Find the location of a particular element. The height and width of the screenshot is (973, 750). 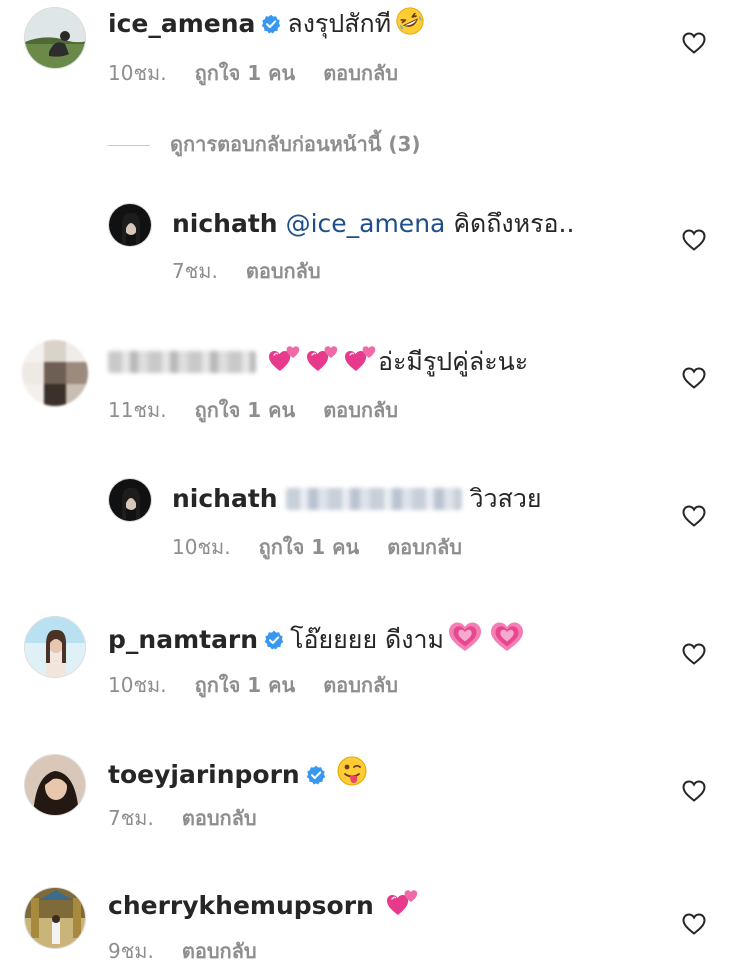

blurred-username is located at coordinates (182, 362).